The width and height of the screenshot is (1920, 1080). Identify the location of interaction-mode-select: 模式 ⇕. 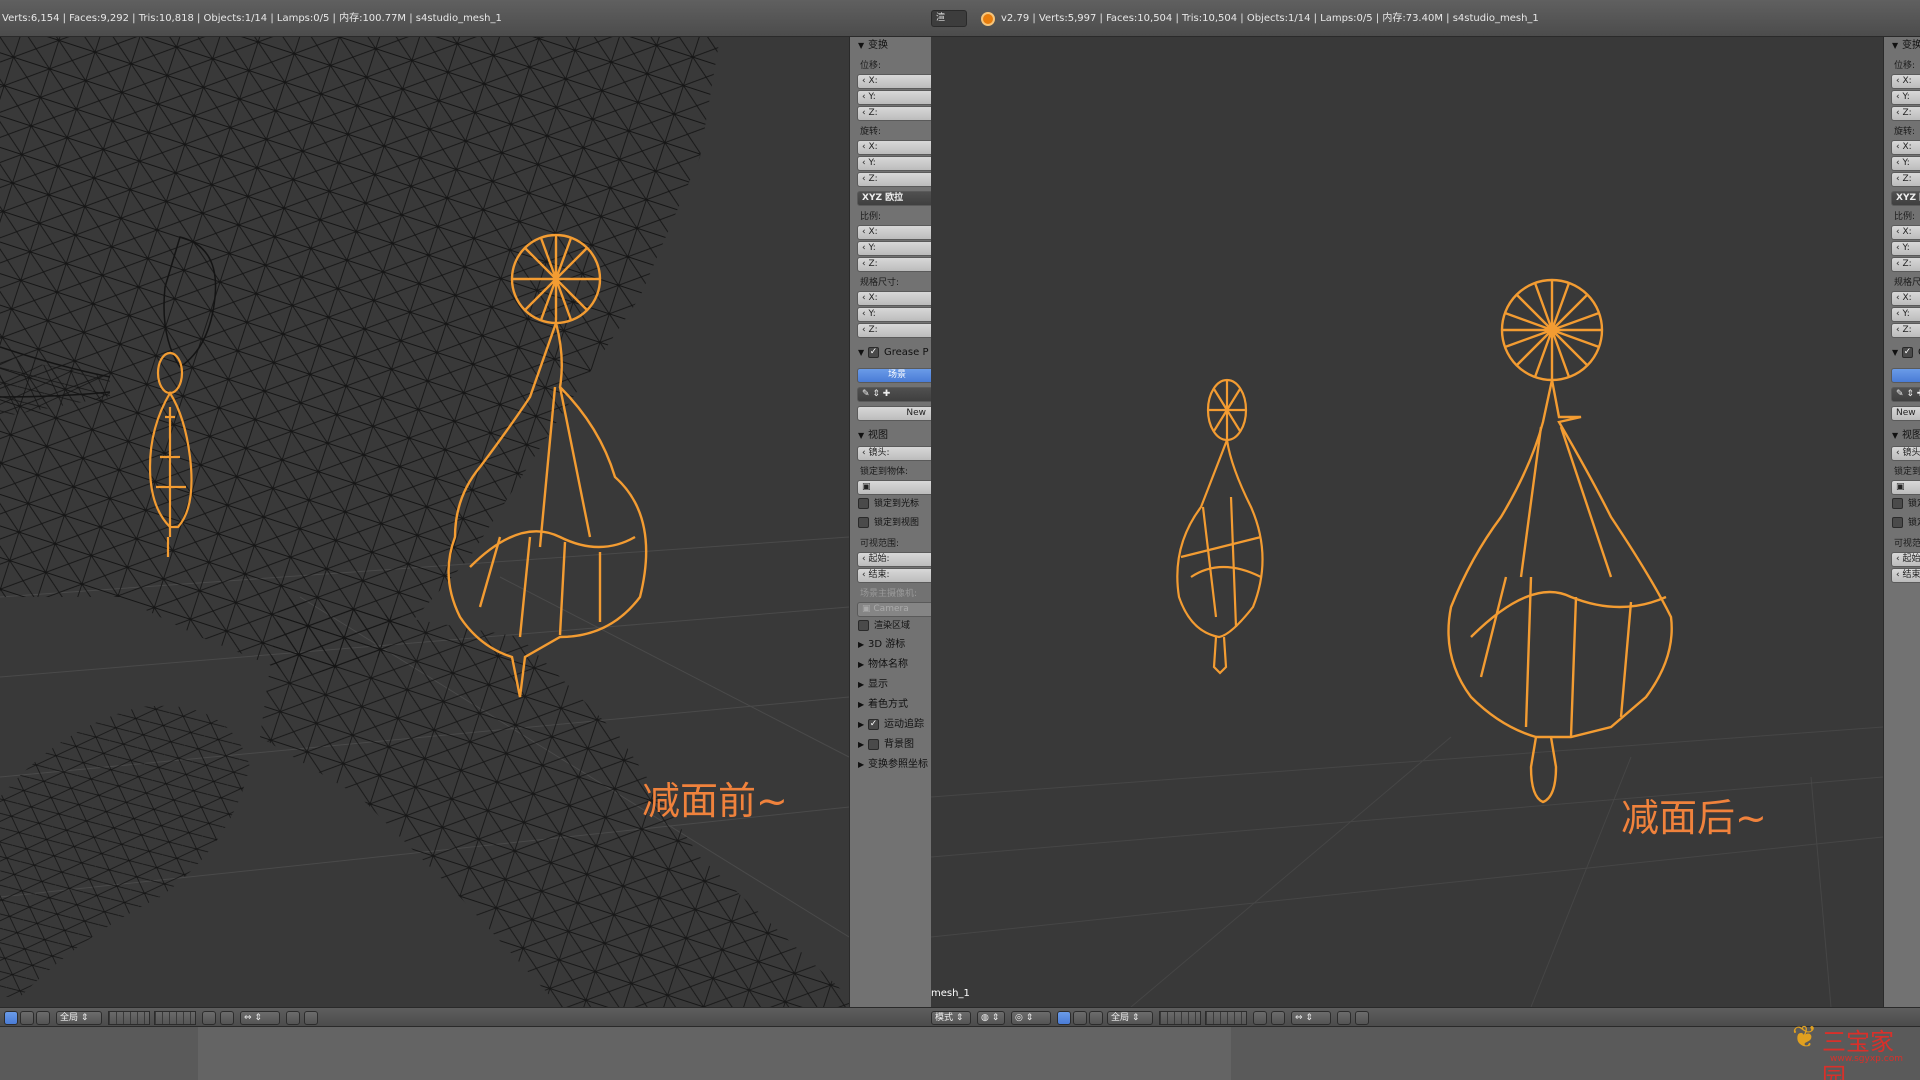
(951, 1018).